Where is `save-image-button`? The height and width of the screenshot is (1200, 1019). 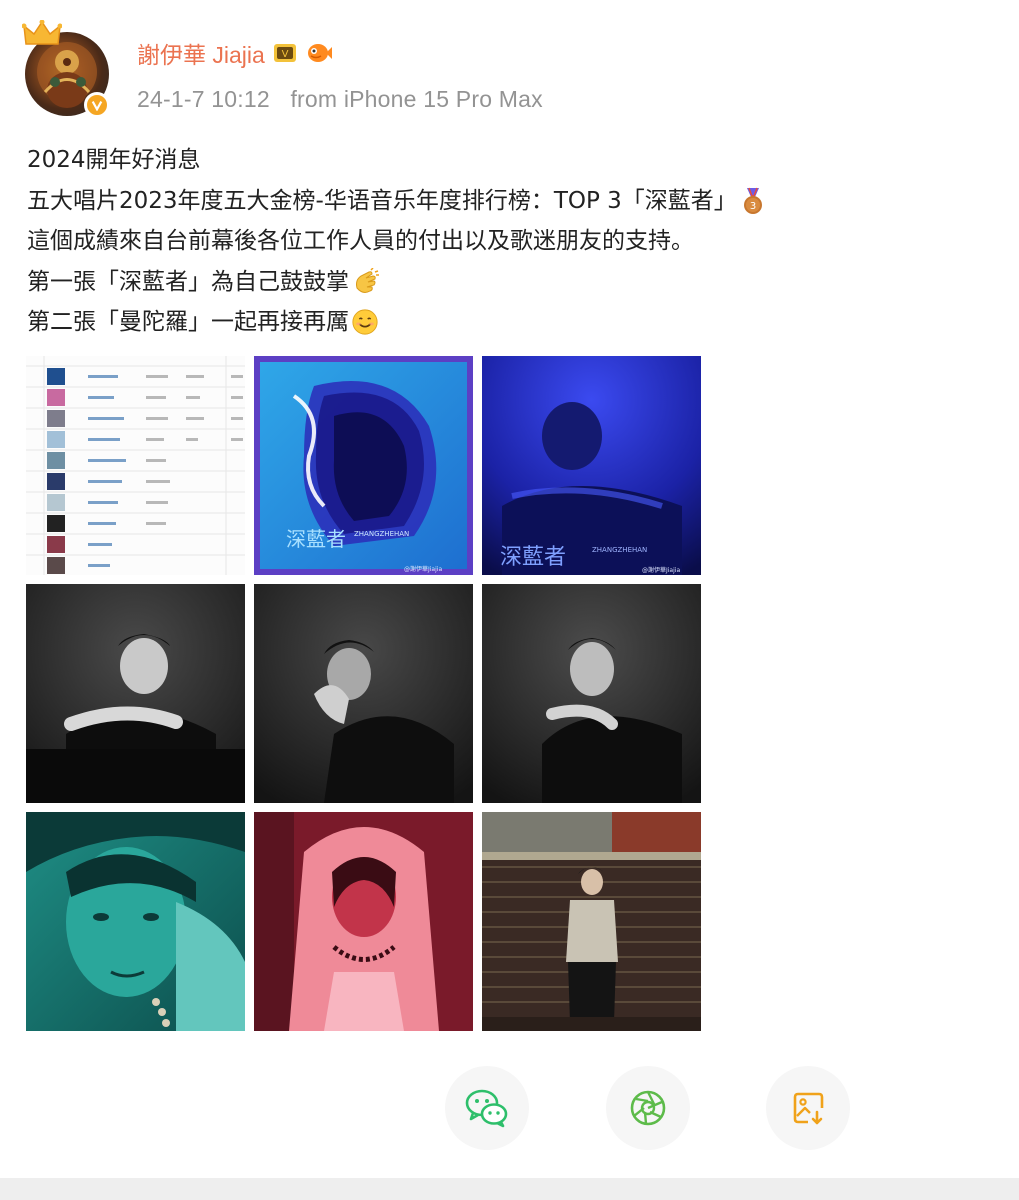 save-image-button is located at coordinates (808, 1108).